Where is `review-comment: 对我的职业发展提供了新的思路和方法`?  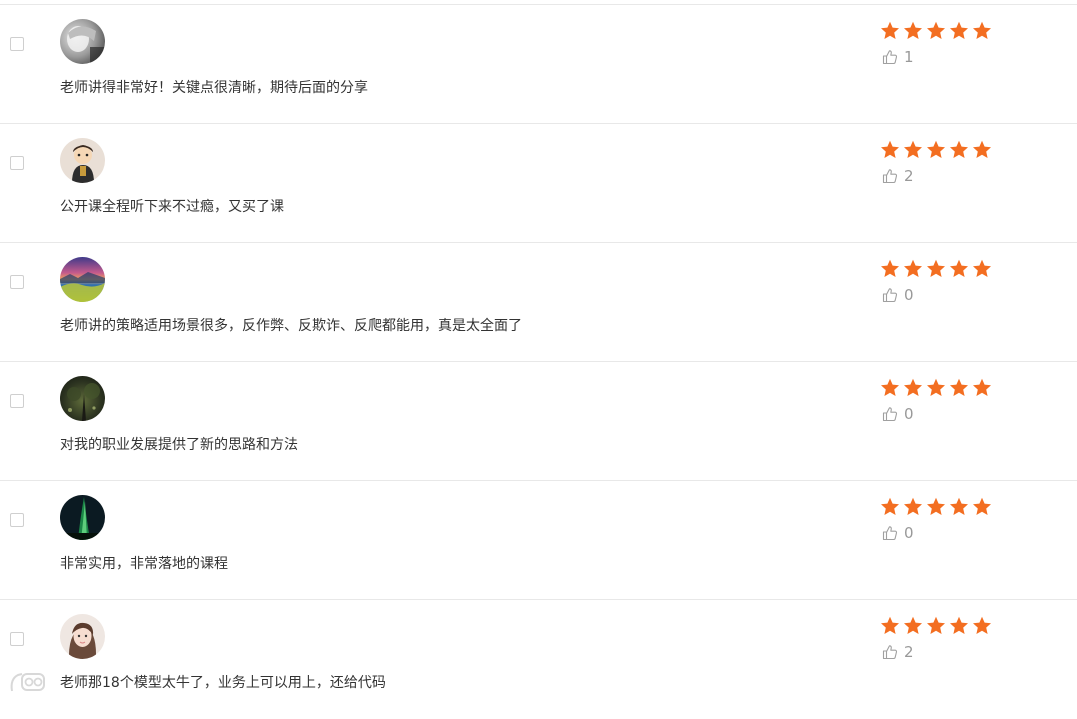
review-comment: 对我的职业发展提供了新的思路和方法 is located at coordinates (179, 445).